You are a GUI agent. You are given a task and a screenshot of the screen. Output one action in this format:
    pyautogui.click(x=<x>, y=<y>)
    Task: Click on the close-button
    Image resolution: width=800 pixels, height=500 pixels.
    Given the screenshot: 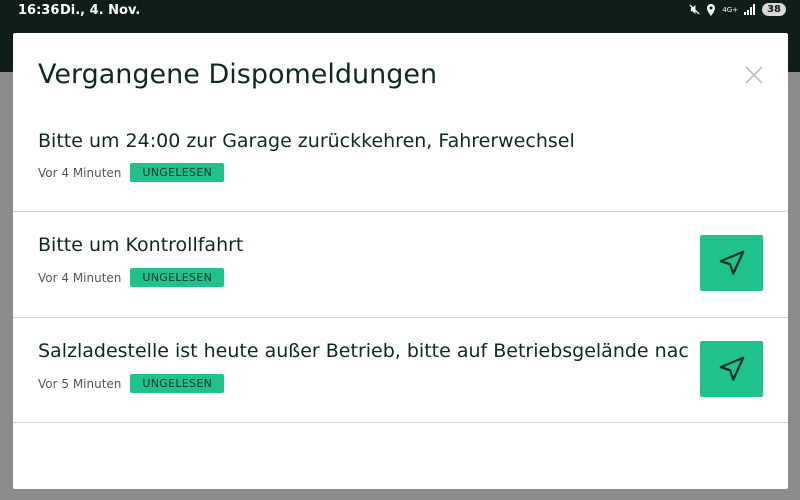 What is the action you would take?
    pyautogui.click(x=754, y=75)
    